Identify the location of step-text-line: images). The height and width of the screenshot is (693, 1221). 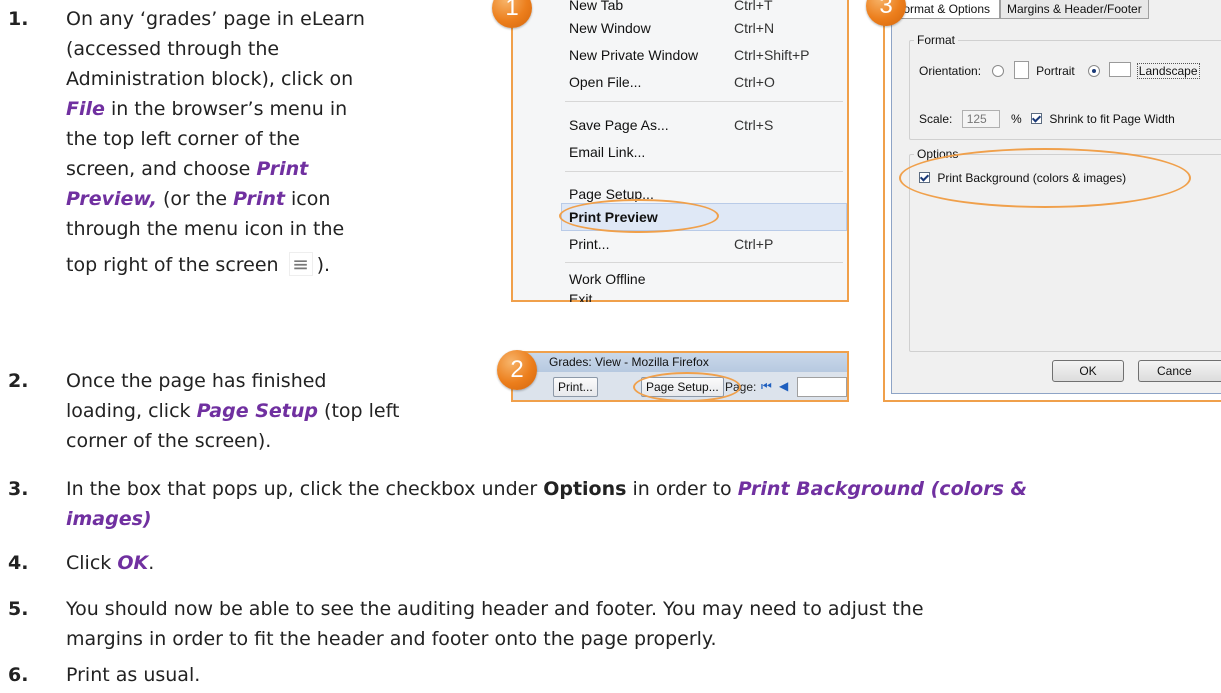
(641, 519).